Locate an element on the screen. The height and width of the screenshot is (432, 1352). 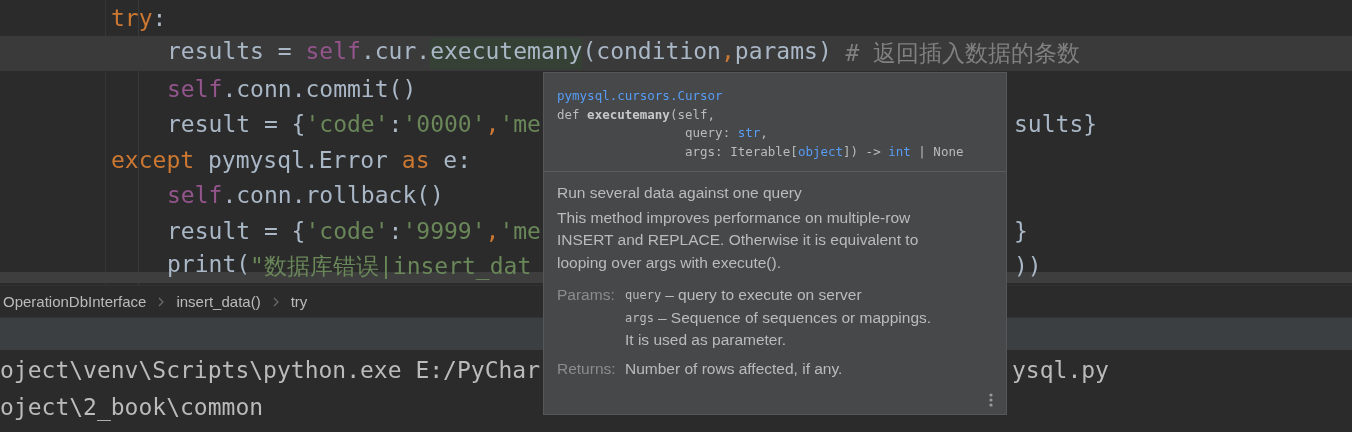
signature-token: int is located at coordinates (899, 151).